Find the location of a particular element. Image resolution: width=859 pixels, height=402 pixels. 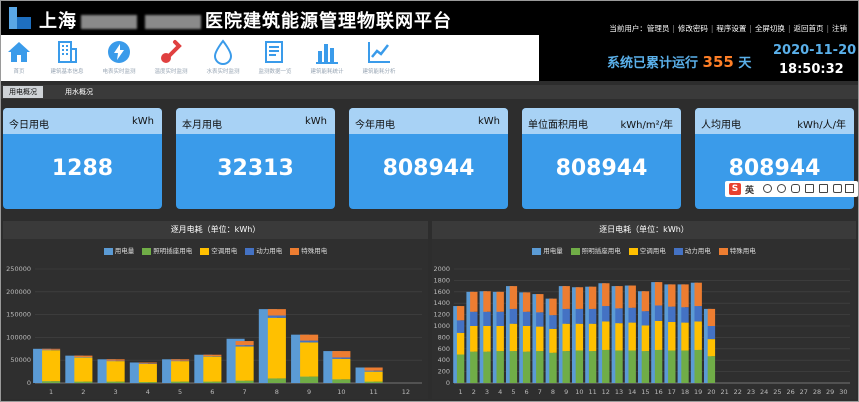

keyboard-icon is located at coordinates (809, 188).